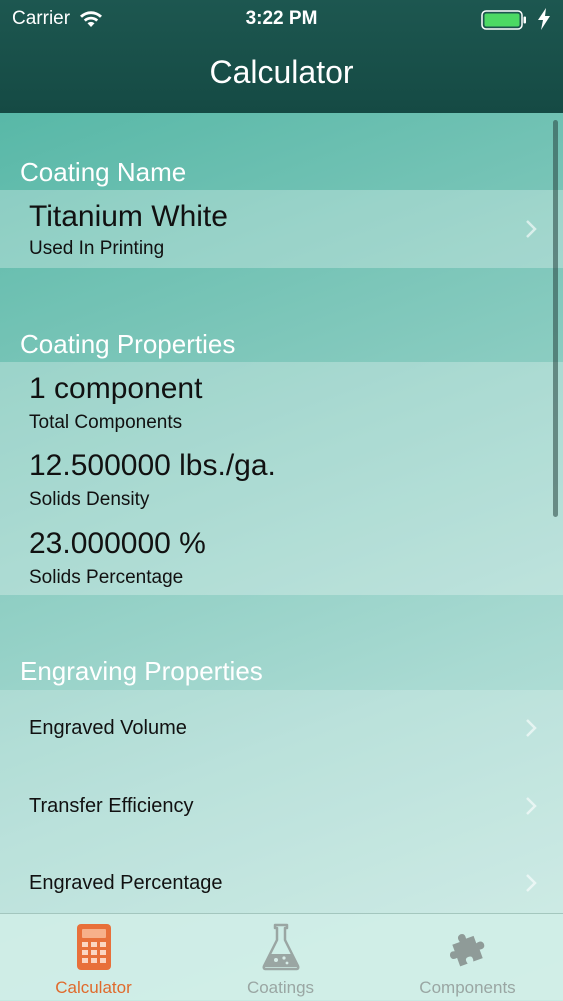 The image size is (563, 1001). Describe the element at coordinates (106, 422) in the screenshot. I see `total-components-label: Total Components` at that location.